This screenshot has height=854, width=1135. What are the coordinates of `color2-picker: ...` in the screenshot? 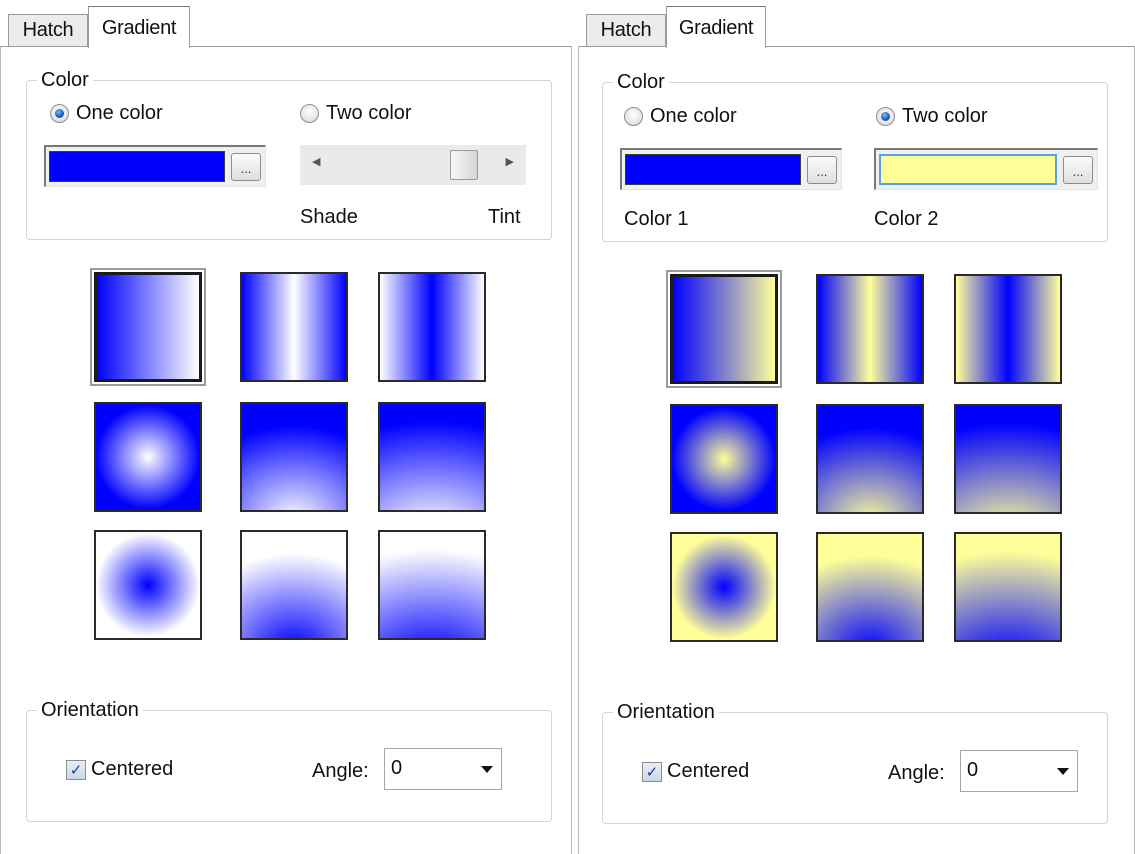 It's located at (986, 169).